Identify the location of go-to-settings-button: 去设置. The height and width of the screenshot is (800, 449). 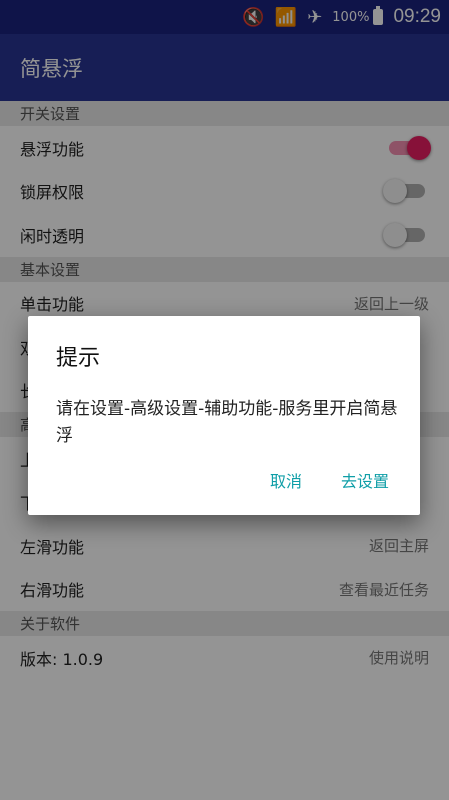
(365, 480).